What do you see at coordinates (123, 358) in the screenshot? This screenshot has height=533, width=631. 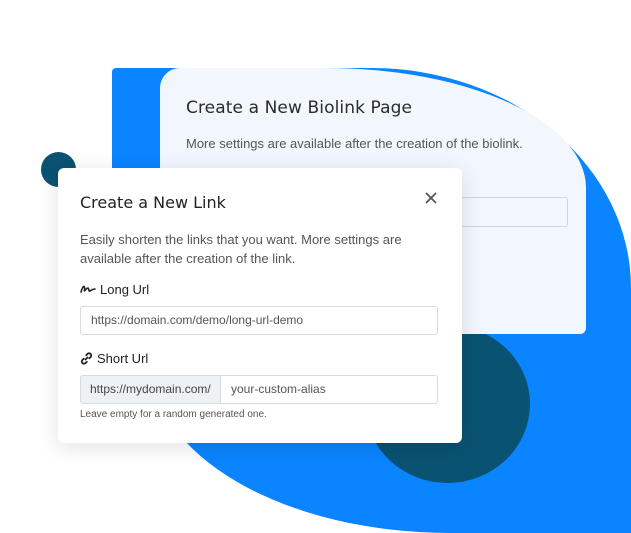 I see `short-url-label-text: Short Url` at bounding box center [123, 358].